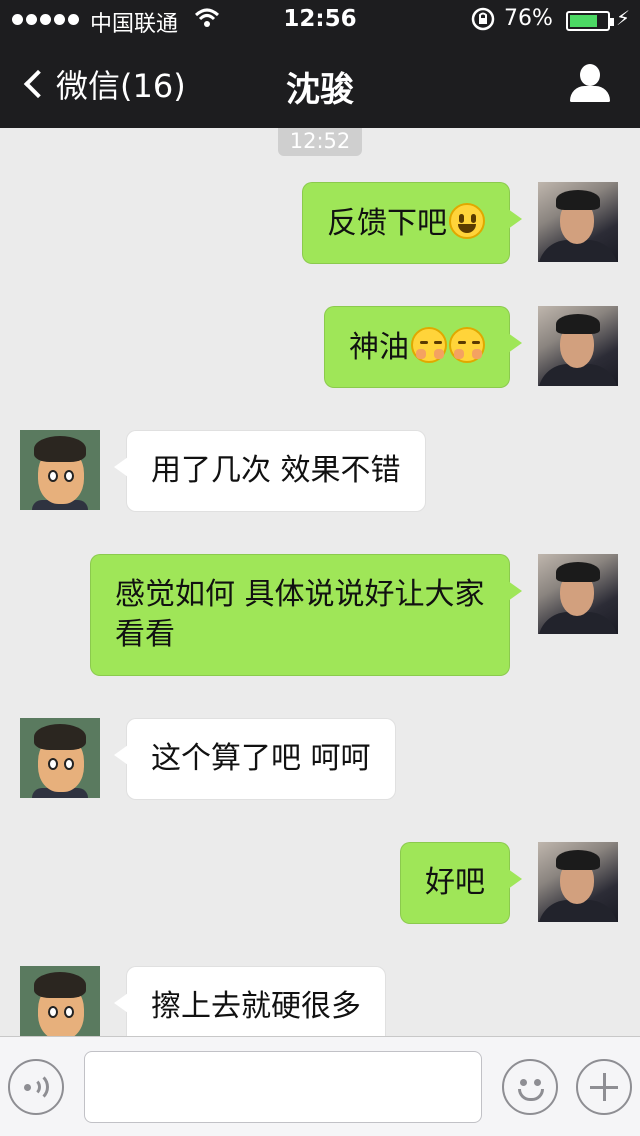  Describe the element at coordinates (320, 20) in the screenshot. I see `status-bar: 中国联通 12:56 76% ⚡` at that location.